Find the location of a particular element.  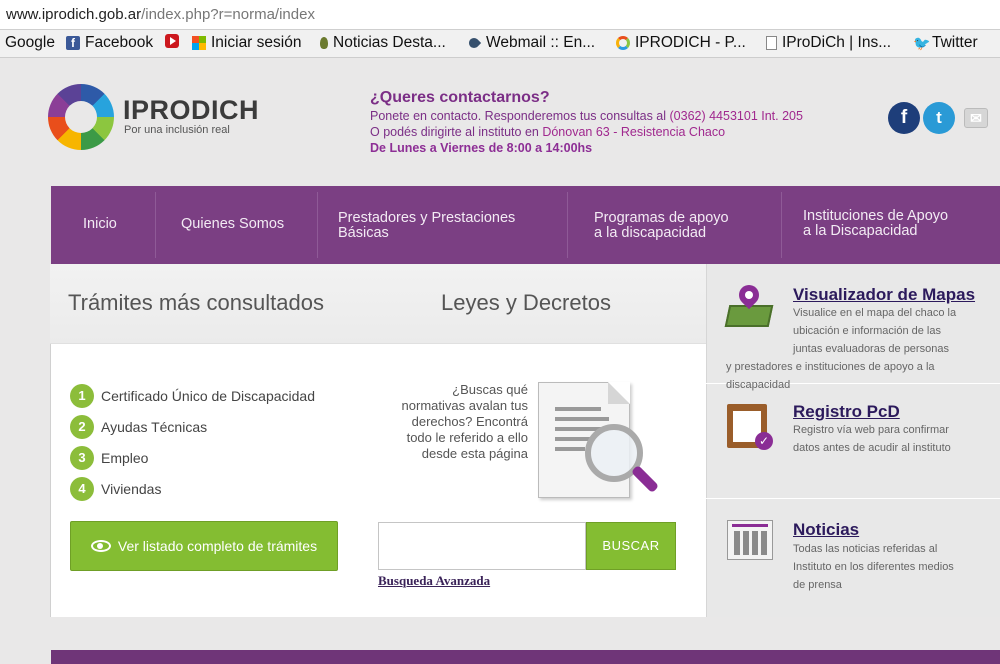

number-badge: 3 is located at coordinates (82, 458).